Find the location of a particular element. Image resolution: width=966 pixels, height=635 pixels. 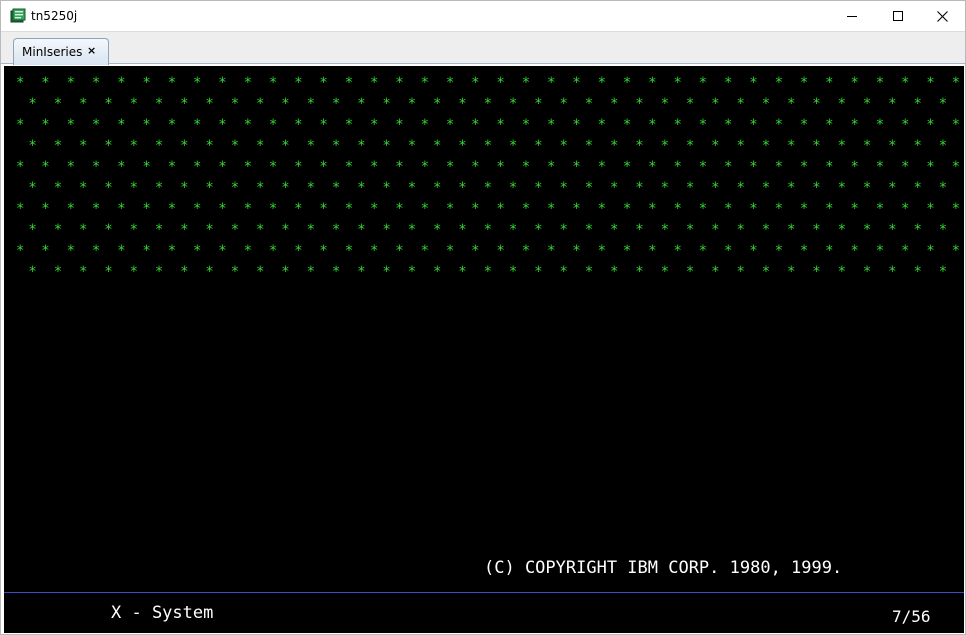

tn5250j-app-icon is located at coordinates (18, 16).